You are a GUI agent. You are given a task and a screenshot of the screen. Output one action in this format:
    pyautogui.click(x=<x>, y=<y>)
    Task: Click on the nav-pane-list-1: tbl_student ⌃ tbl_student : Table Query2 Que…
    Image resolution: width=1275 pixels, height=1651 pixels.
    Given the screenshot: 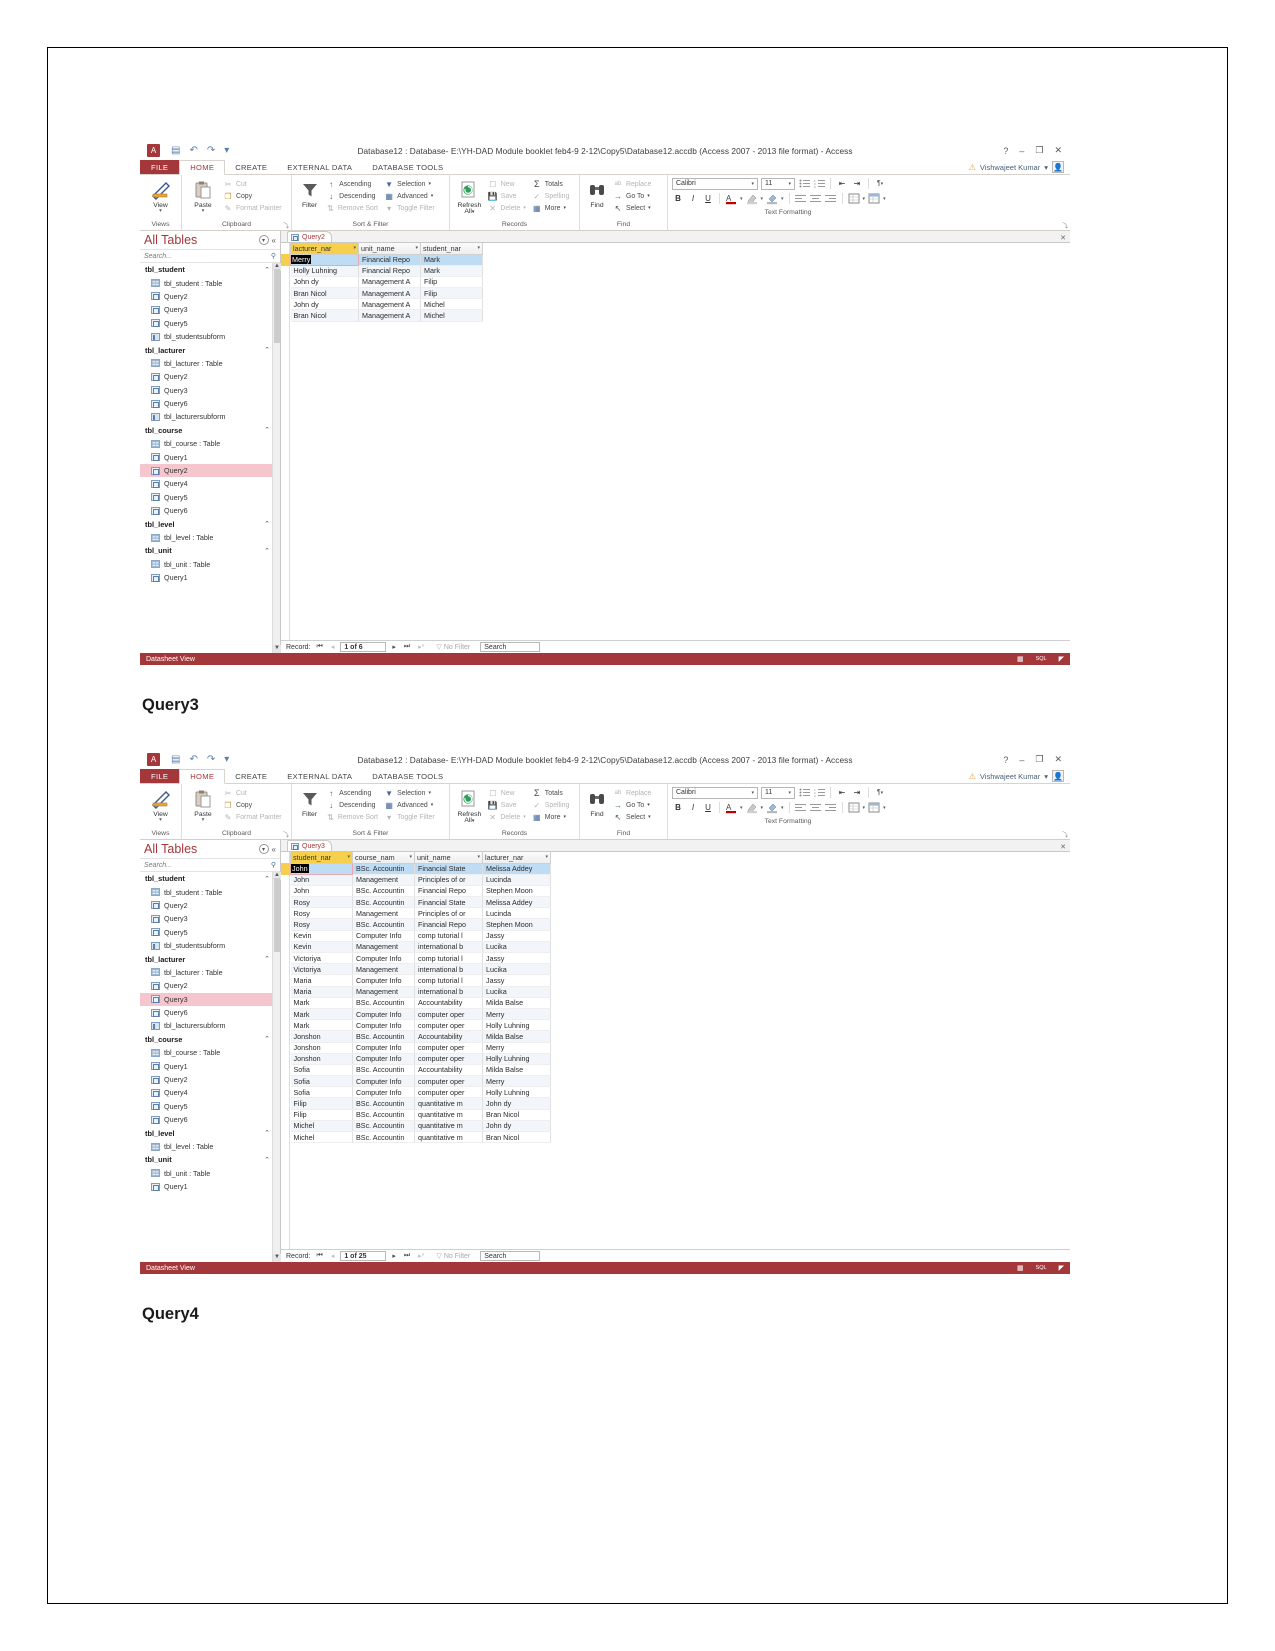 What is the action you would take?
    pyautogui.click(x=210, y=423)
    